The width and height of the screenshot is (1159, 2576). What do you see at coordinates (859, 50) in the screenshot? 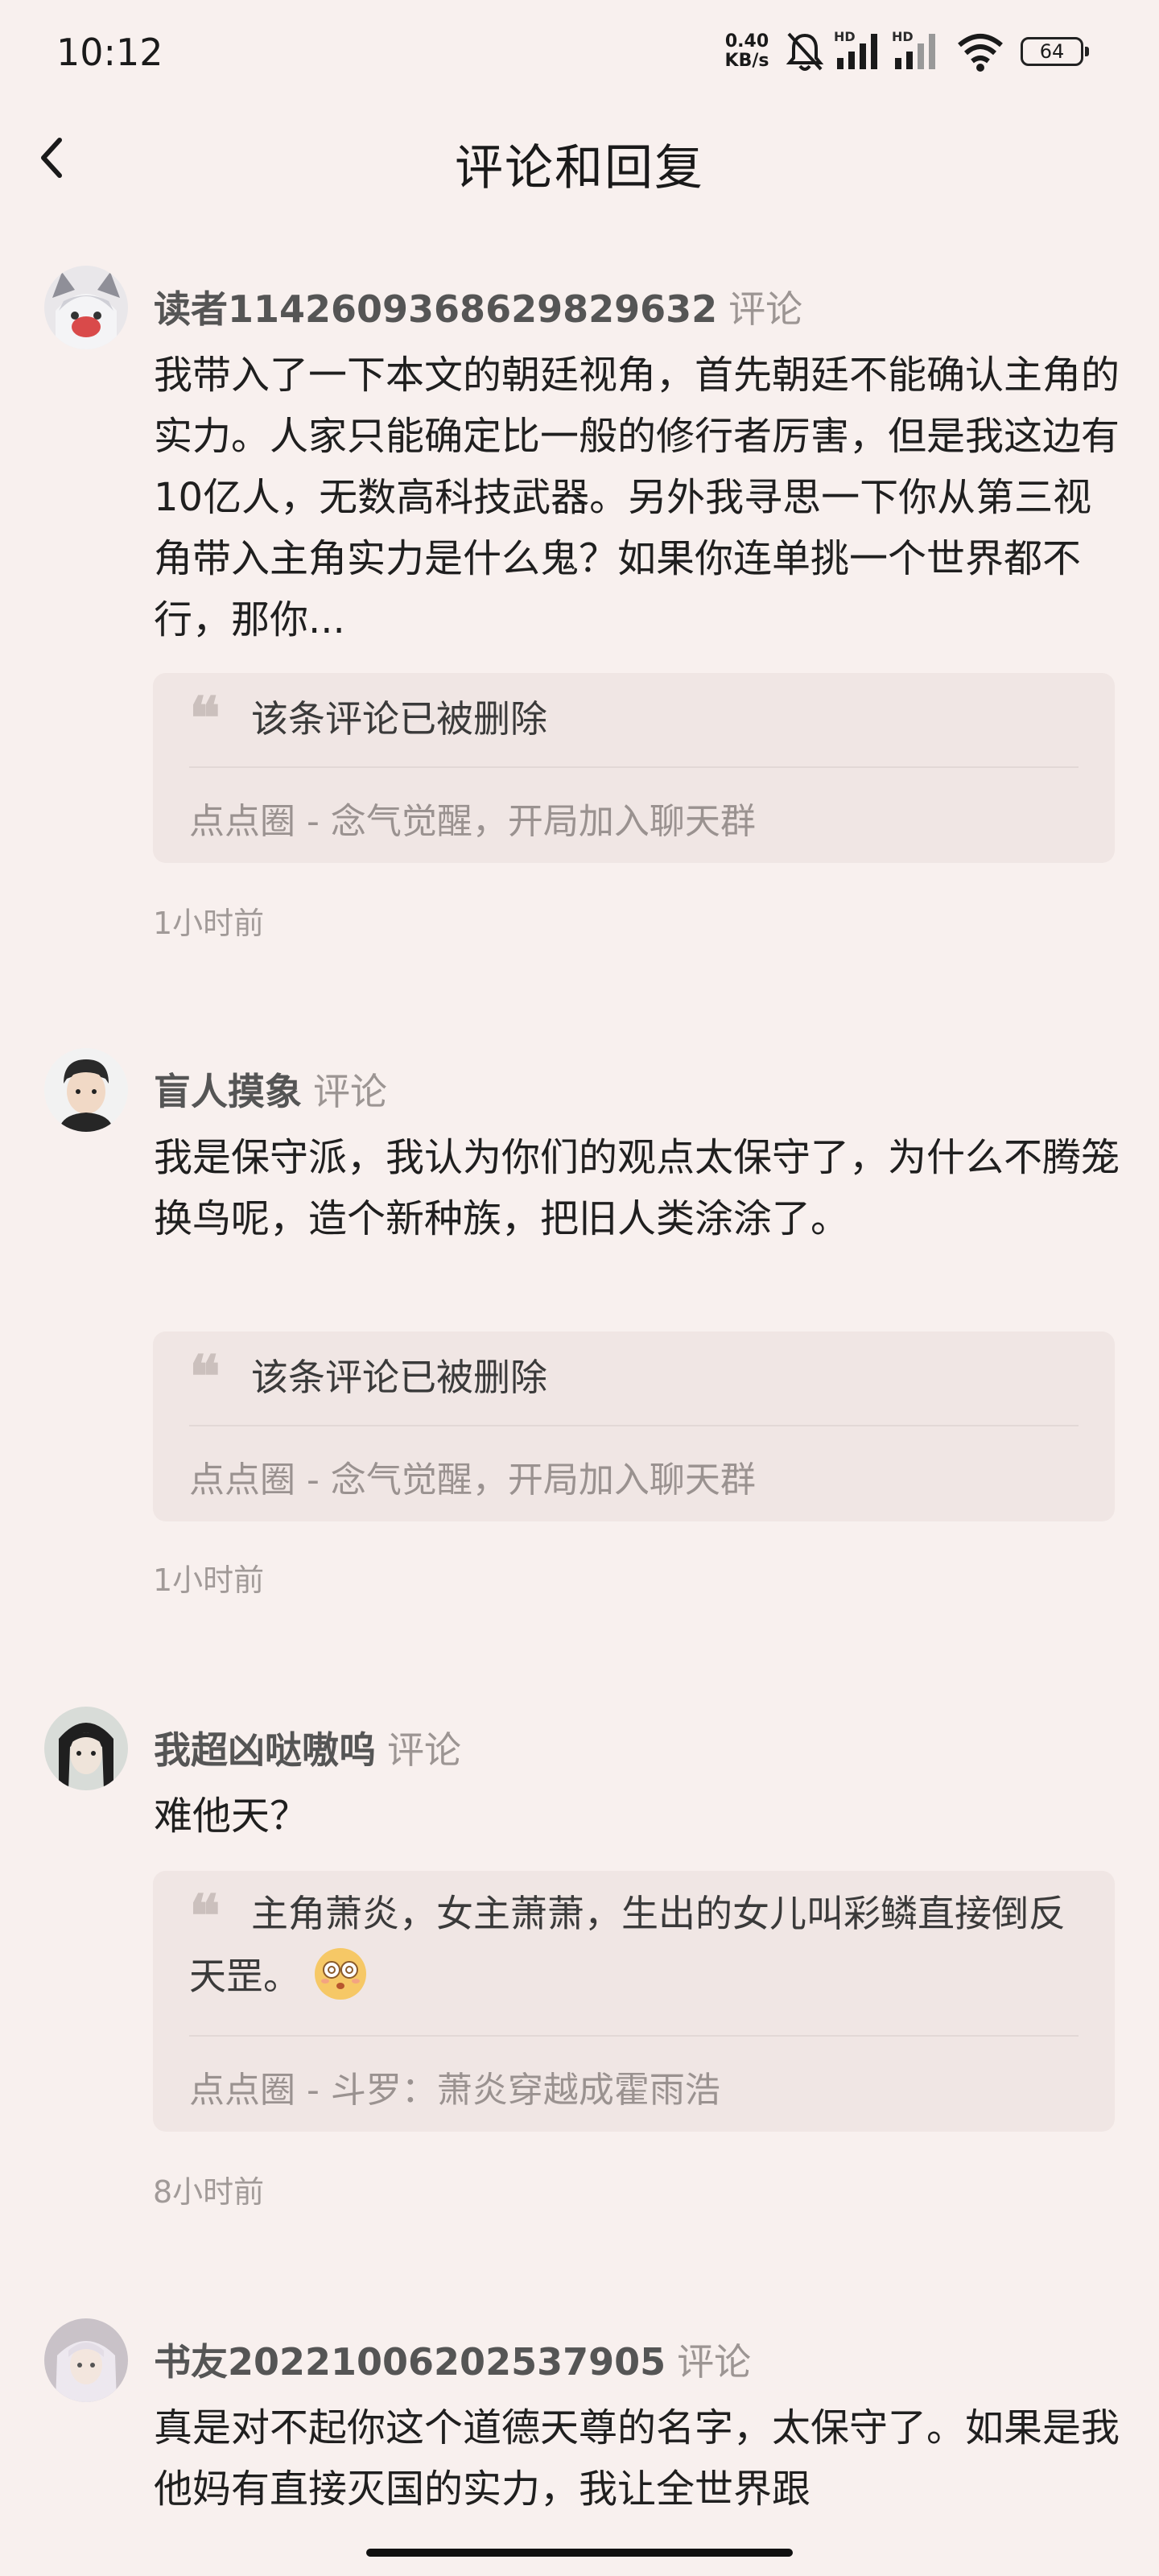
I see `signal-1-icon: HD` at bounding box center [859, 50].